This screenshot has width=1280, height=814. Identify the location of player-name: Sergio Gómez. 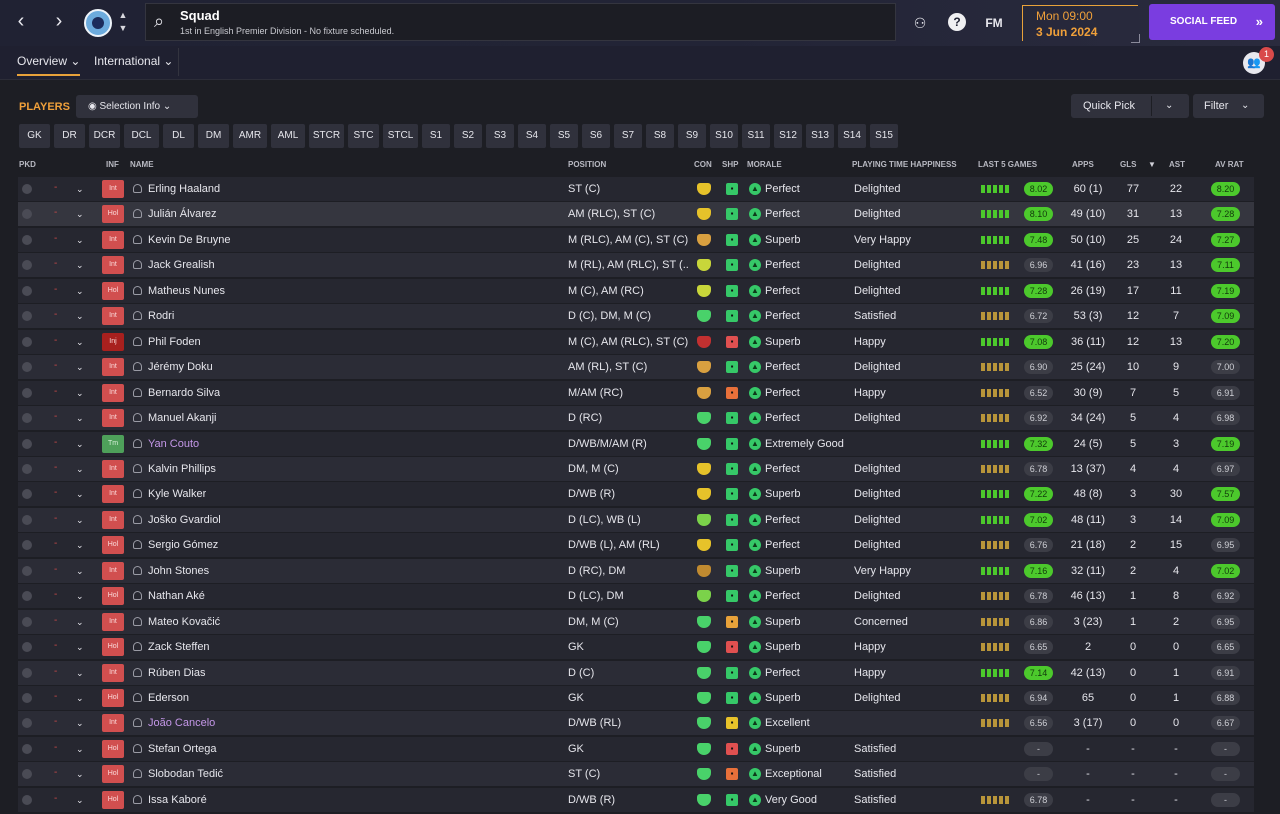
(183, 545).